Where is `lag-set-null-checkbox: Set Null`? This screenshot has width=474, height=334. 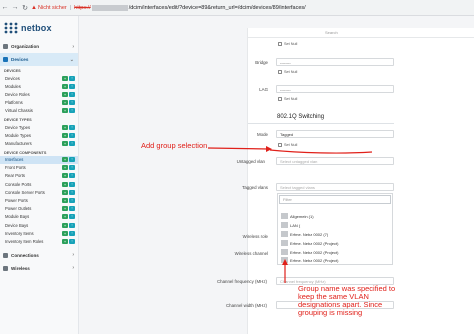
lag-set-null-checkbox: Set Null is located at coordinates (287, 99).